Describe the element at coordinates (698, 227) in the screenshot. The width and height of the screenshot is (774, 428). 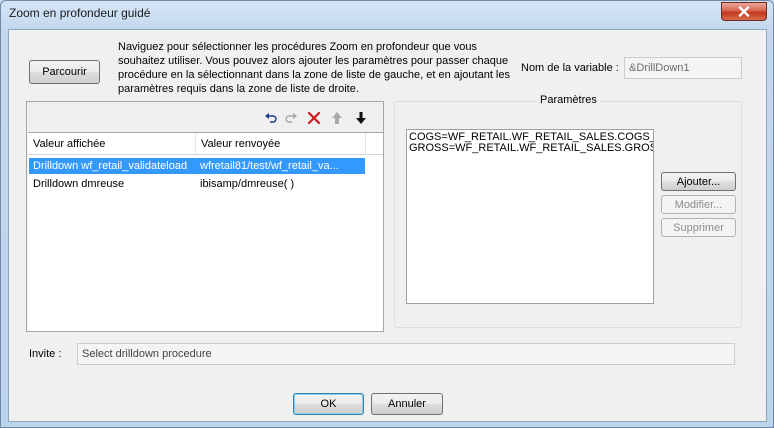
I see `delete-parameter-button: Supprimer` at that location.